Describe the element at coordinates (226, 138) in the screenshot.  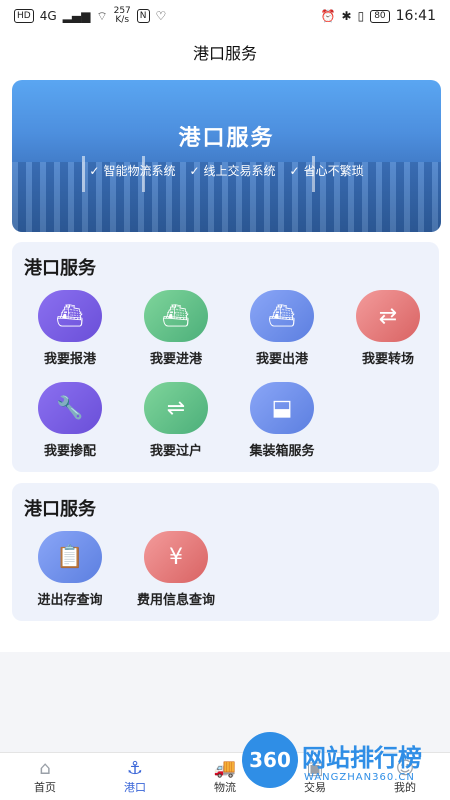
I see `banner-title: 港口服务` at that location.